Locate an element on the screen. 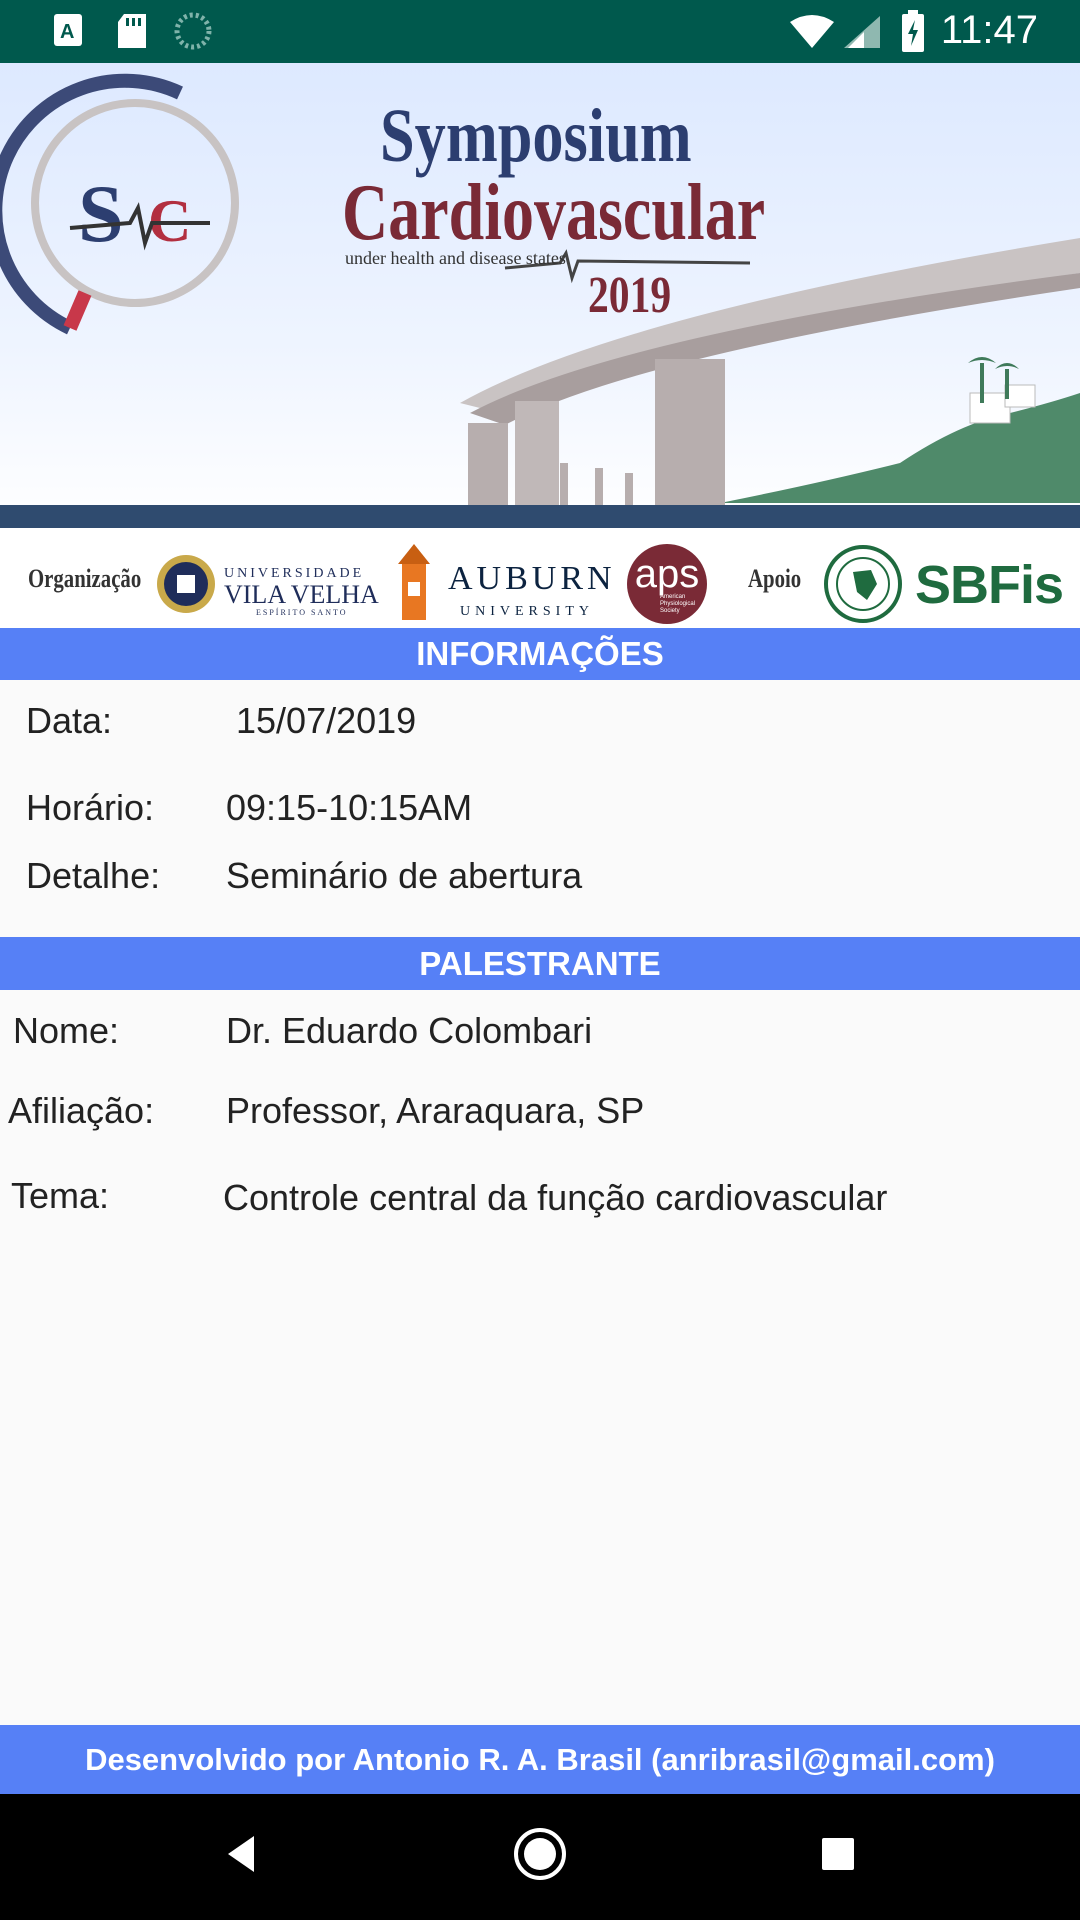  status-time: 11:47 is located at coordinates (989, 30).